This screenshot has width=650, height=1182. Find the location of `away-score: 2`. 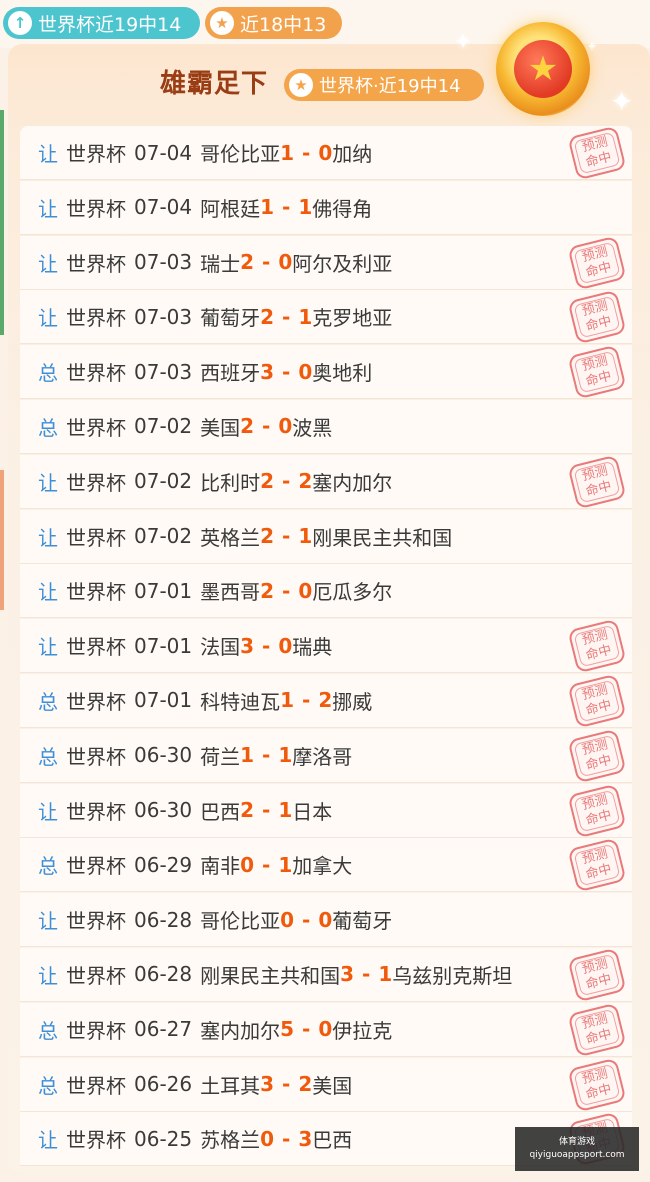

away-score: 2 is located at coordinates (325, 700).